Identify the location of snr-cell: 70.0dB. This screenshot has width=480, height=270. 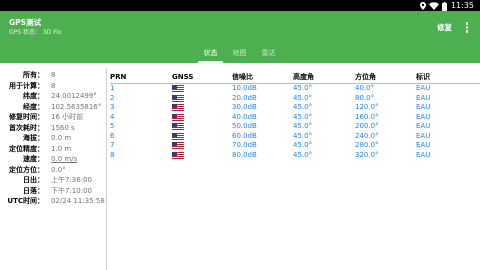
(244, 145).